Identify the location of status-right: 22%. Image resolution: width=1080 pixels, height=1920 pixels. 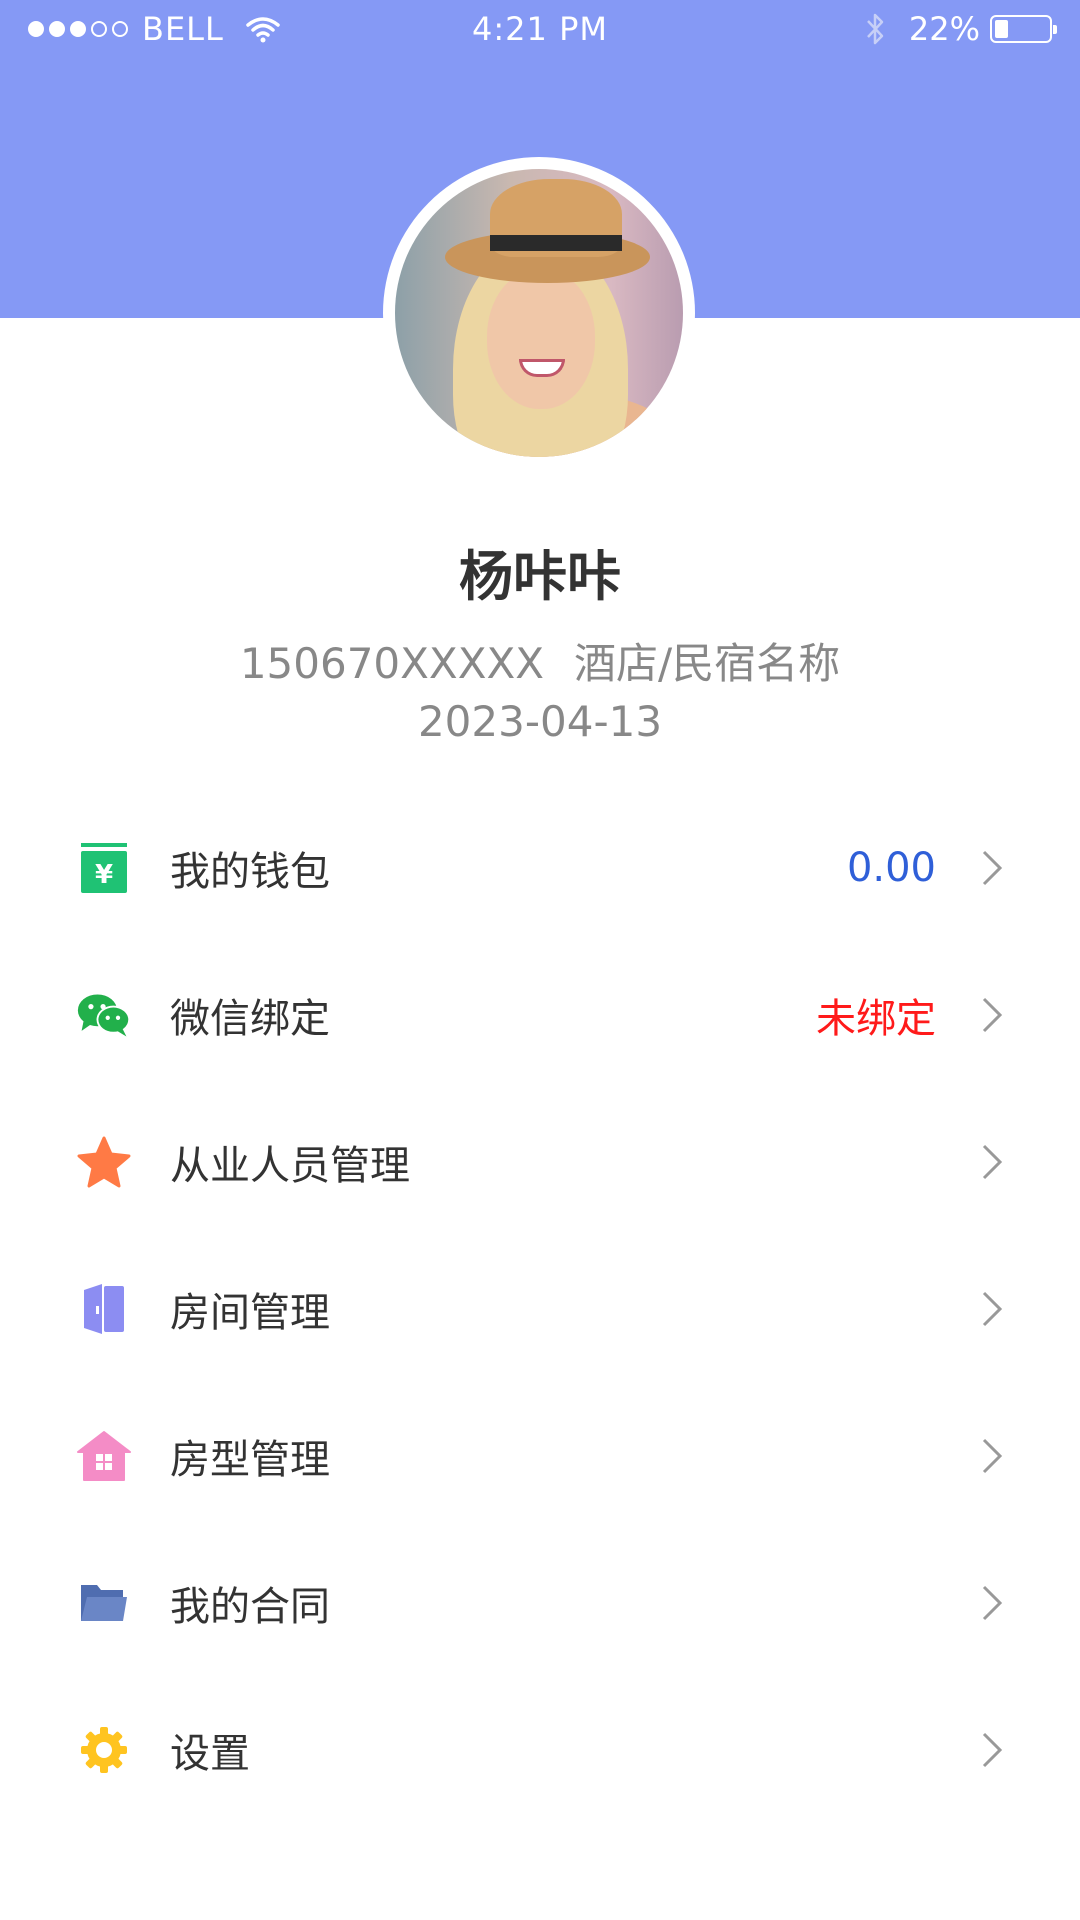
(961, 29).